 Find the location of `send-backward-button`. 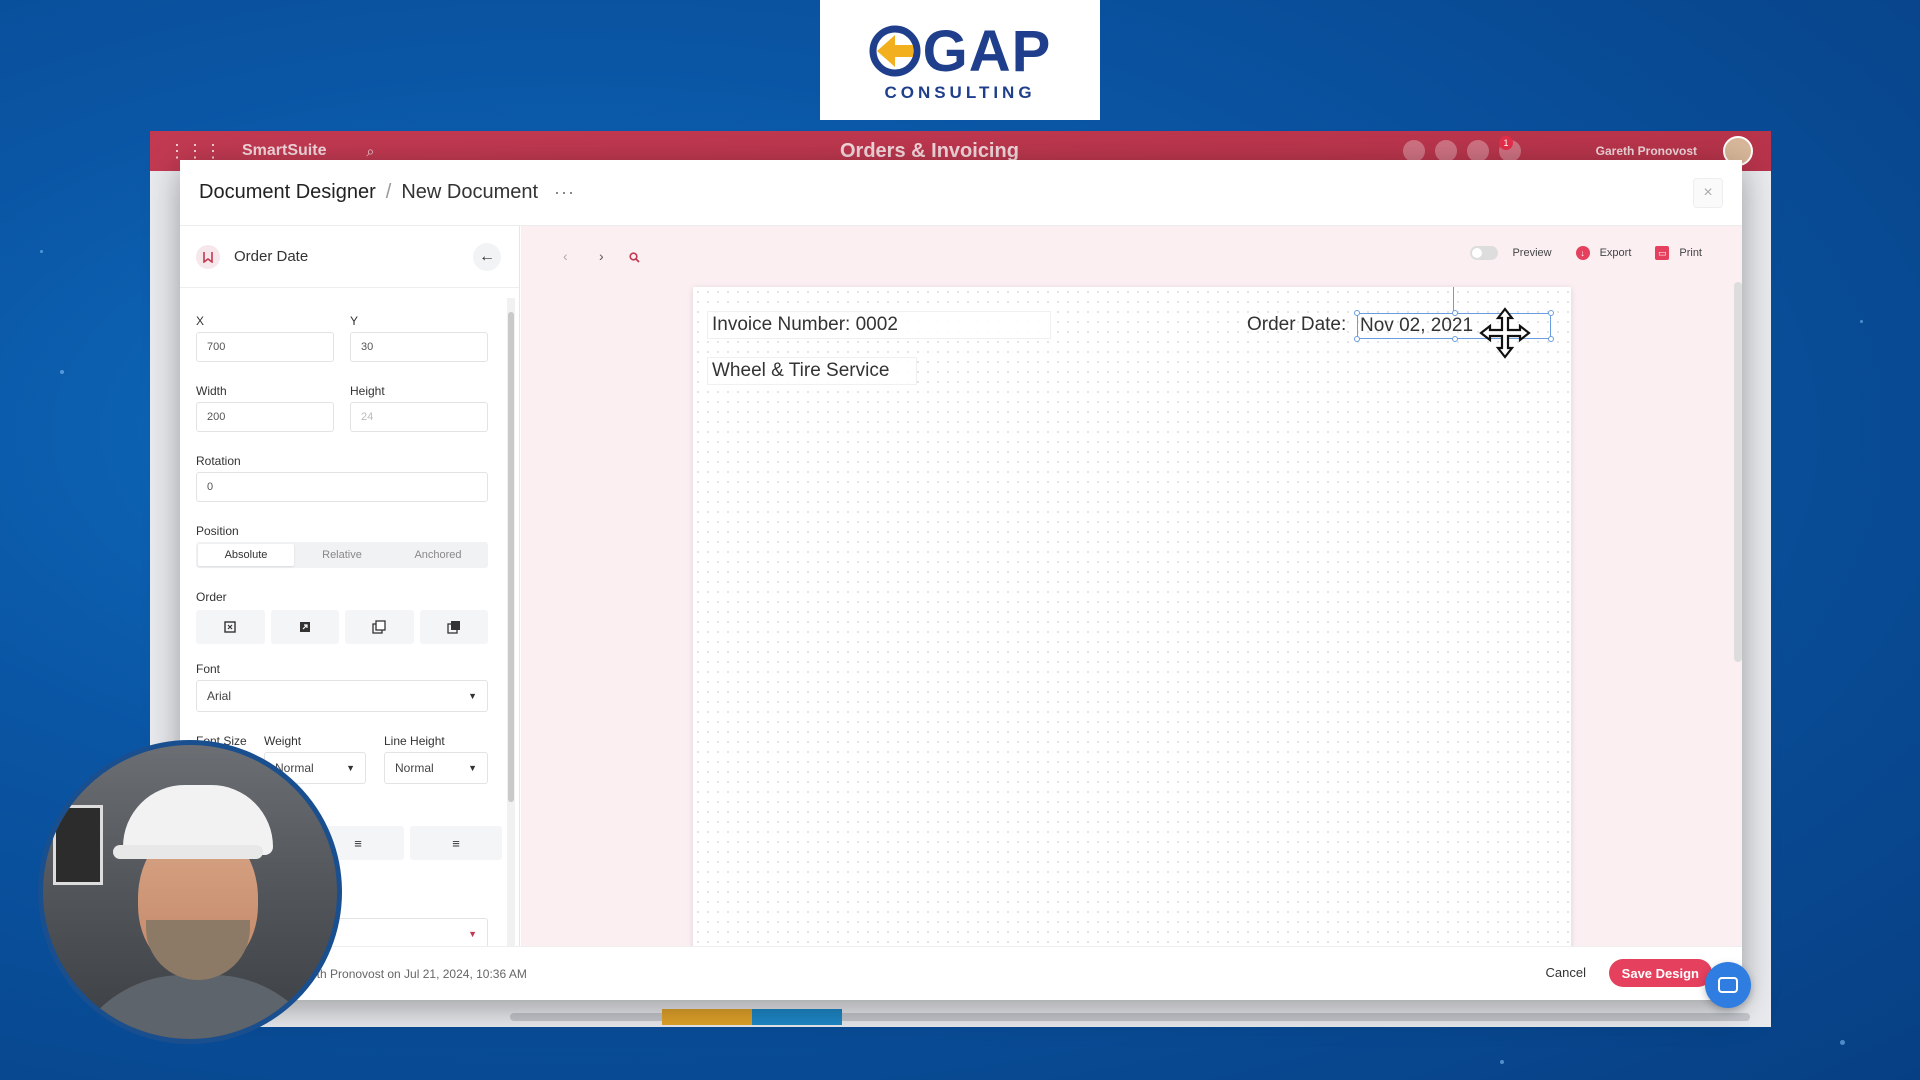

send-backward-button is located at coordinates (304, 627).